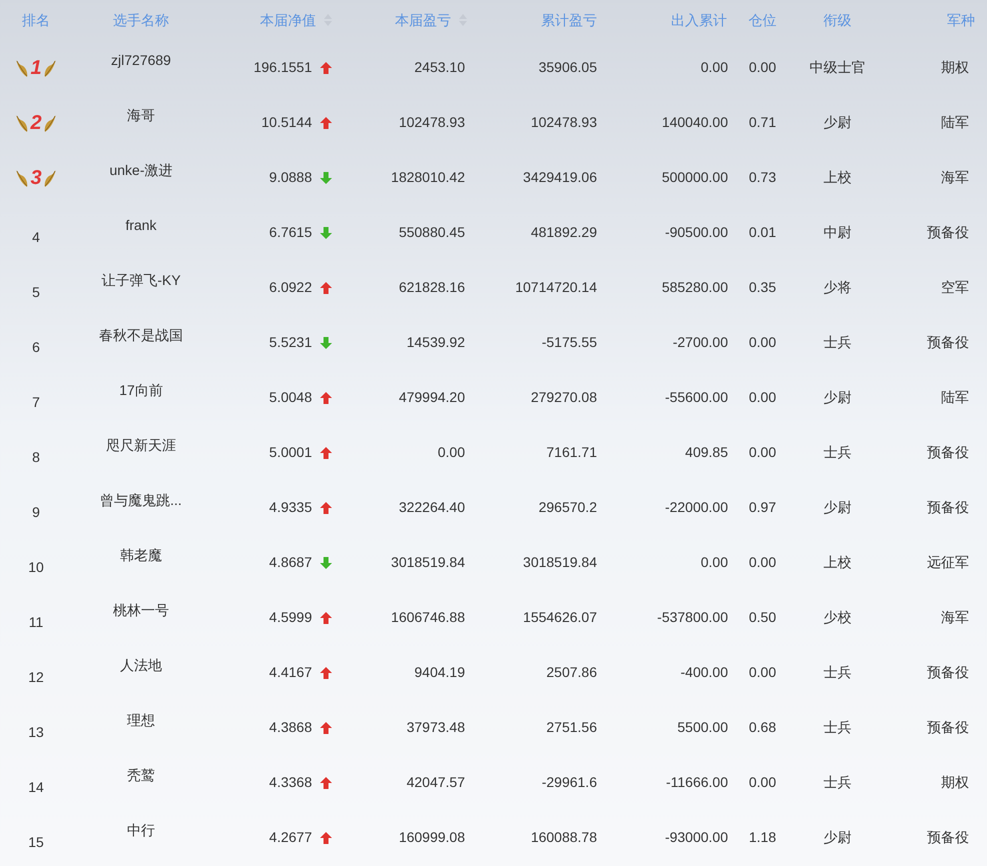 The height and width of the screenshot is (866, 987). What do you see at coordinates (290, 232) in the screenshot?
I see `table-cell-text: 6.7615` at bounding box center [290, 232].